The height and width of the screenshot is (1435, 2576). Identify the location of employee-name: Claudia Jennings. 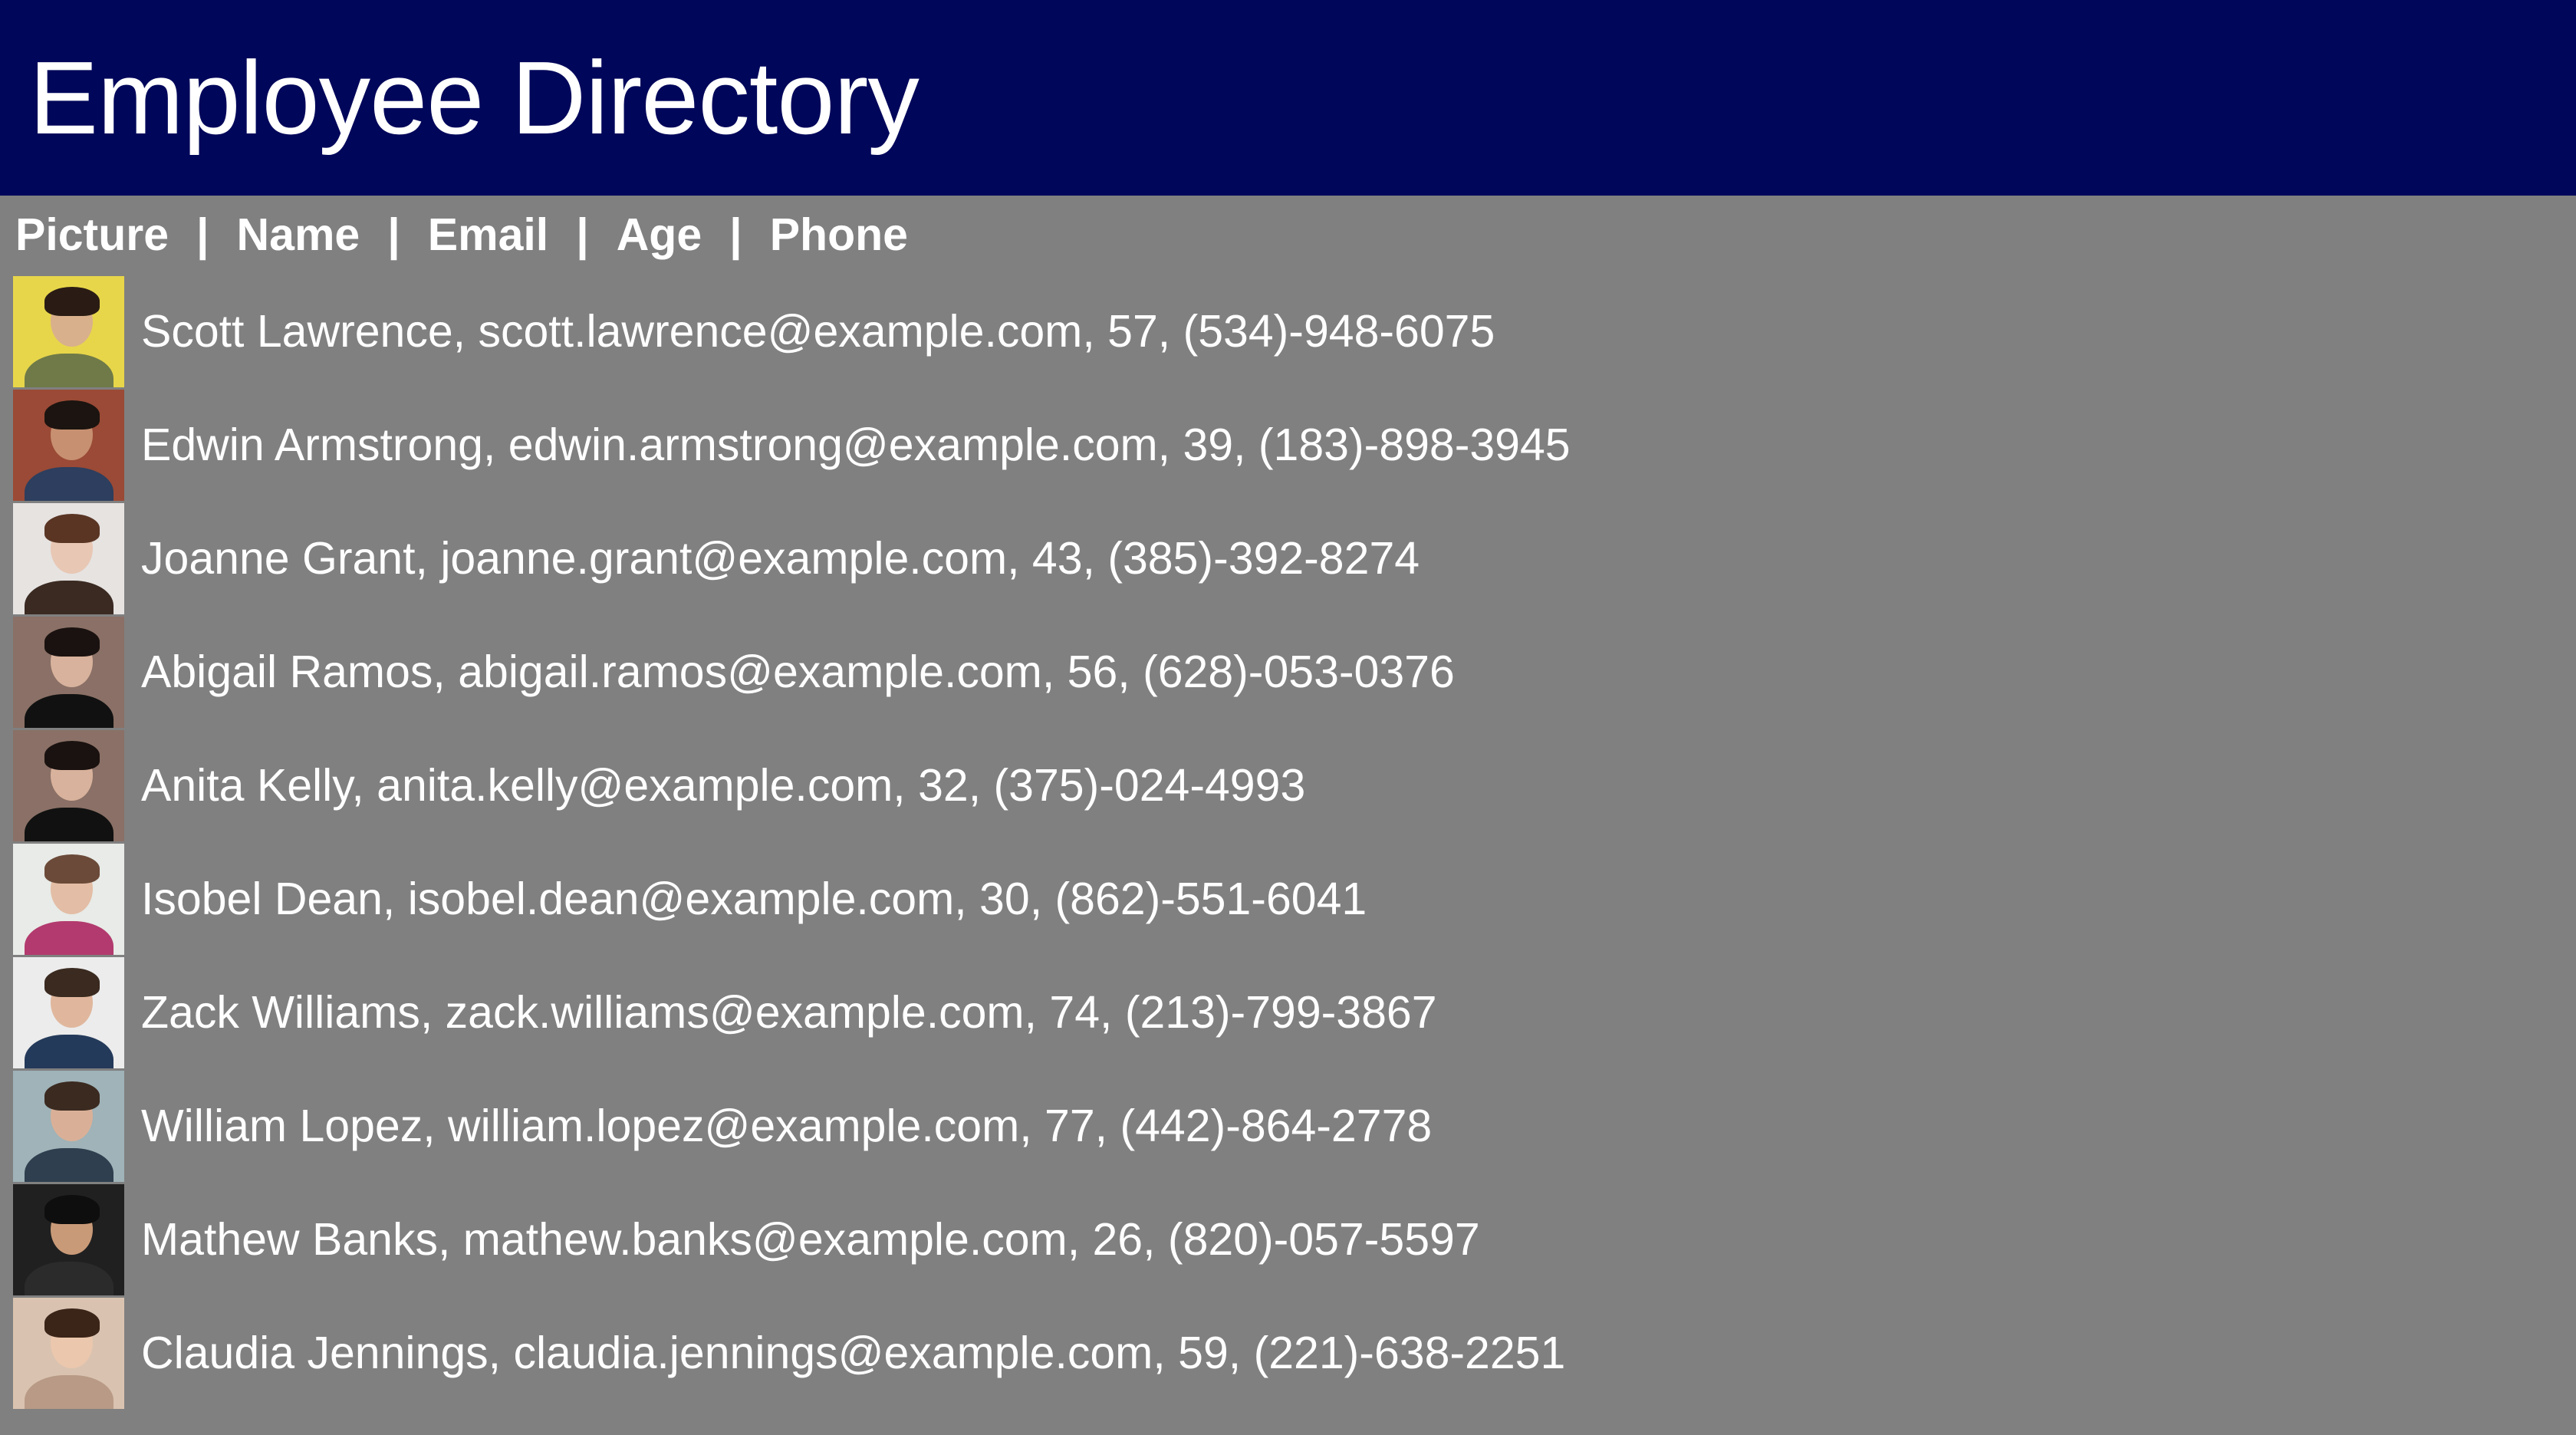
(327, 1353).